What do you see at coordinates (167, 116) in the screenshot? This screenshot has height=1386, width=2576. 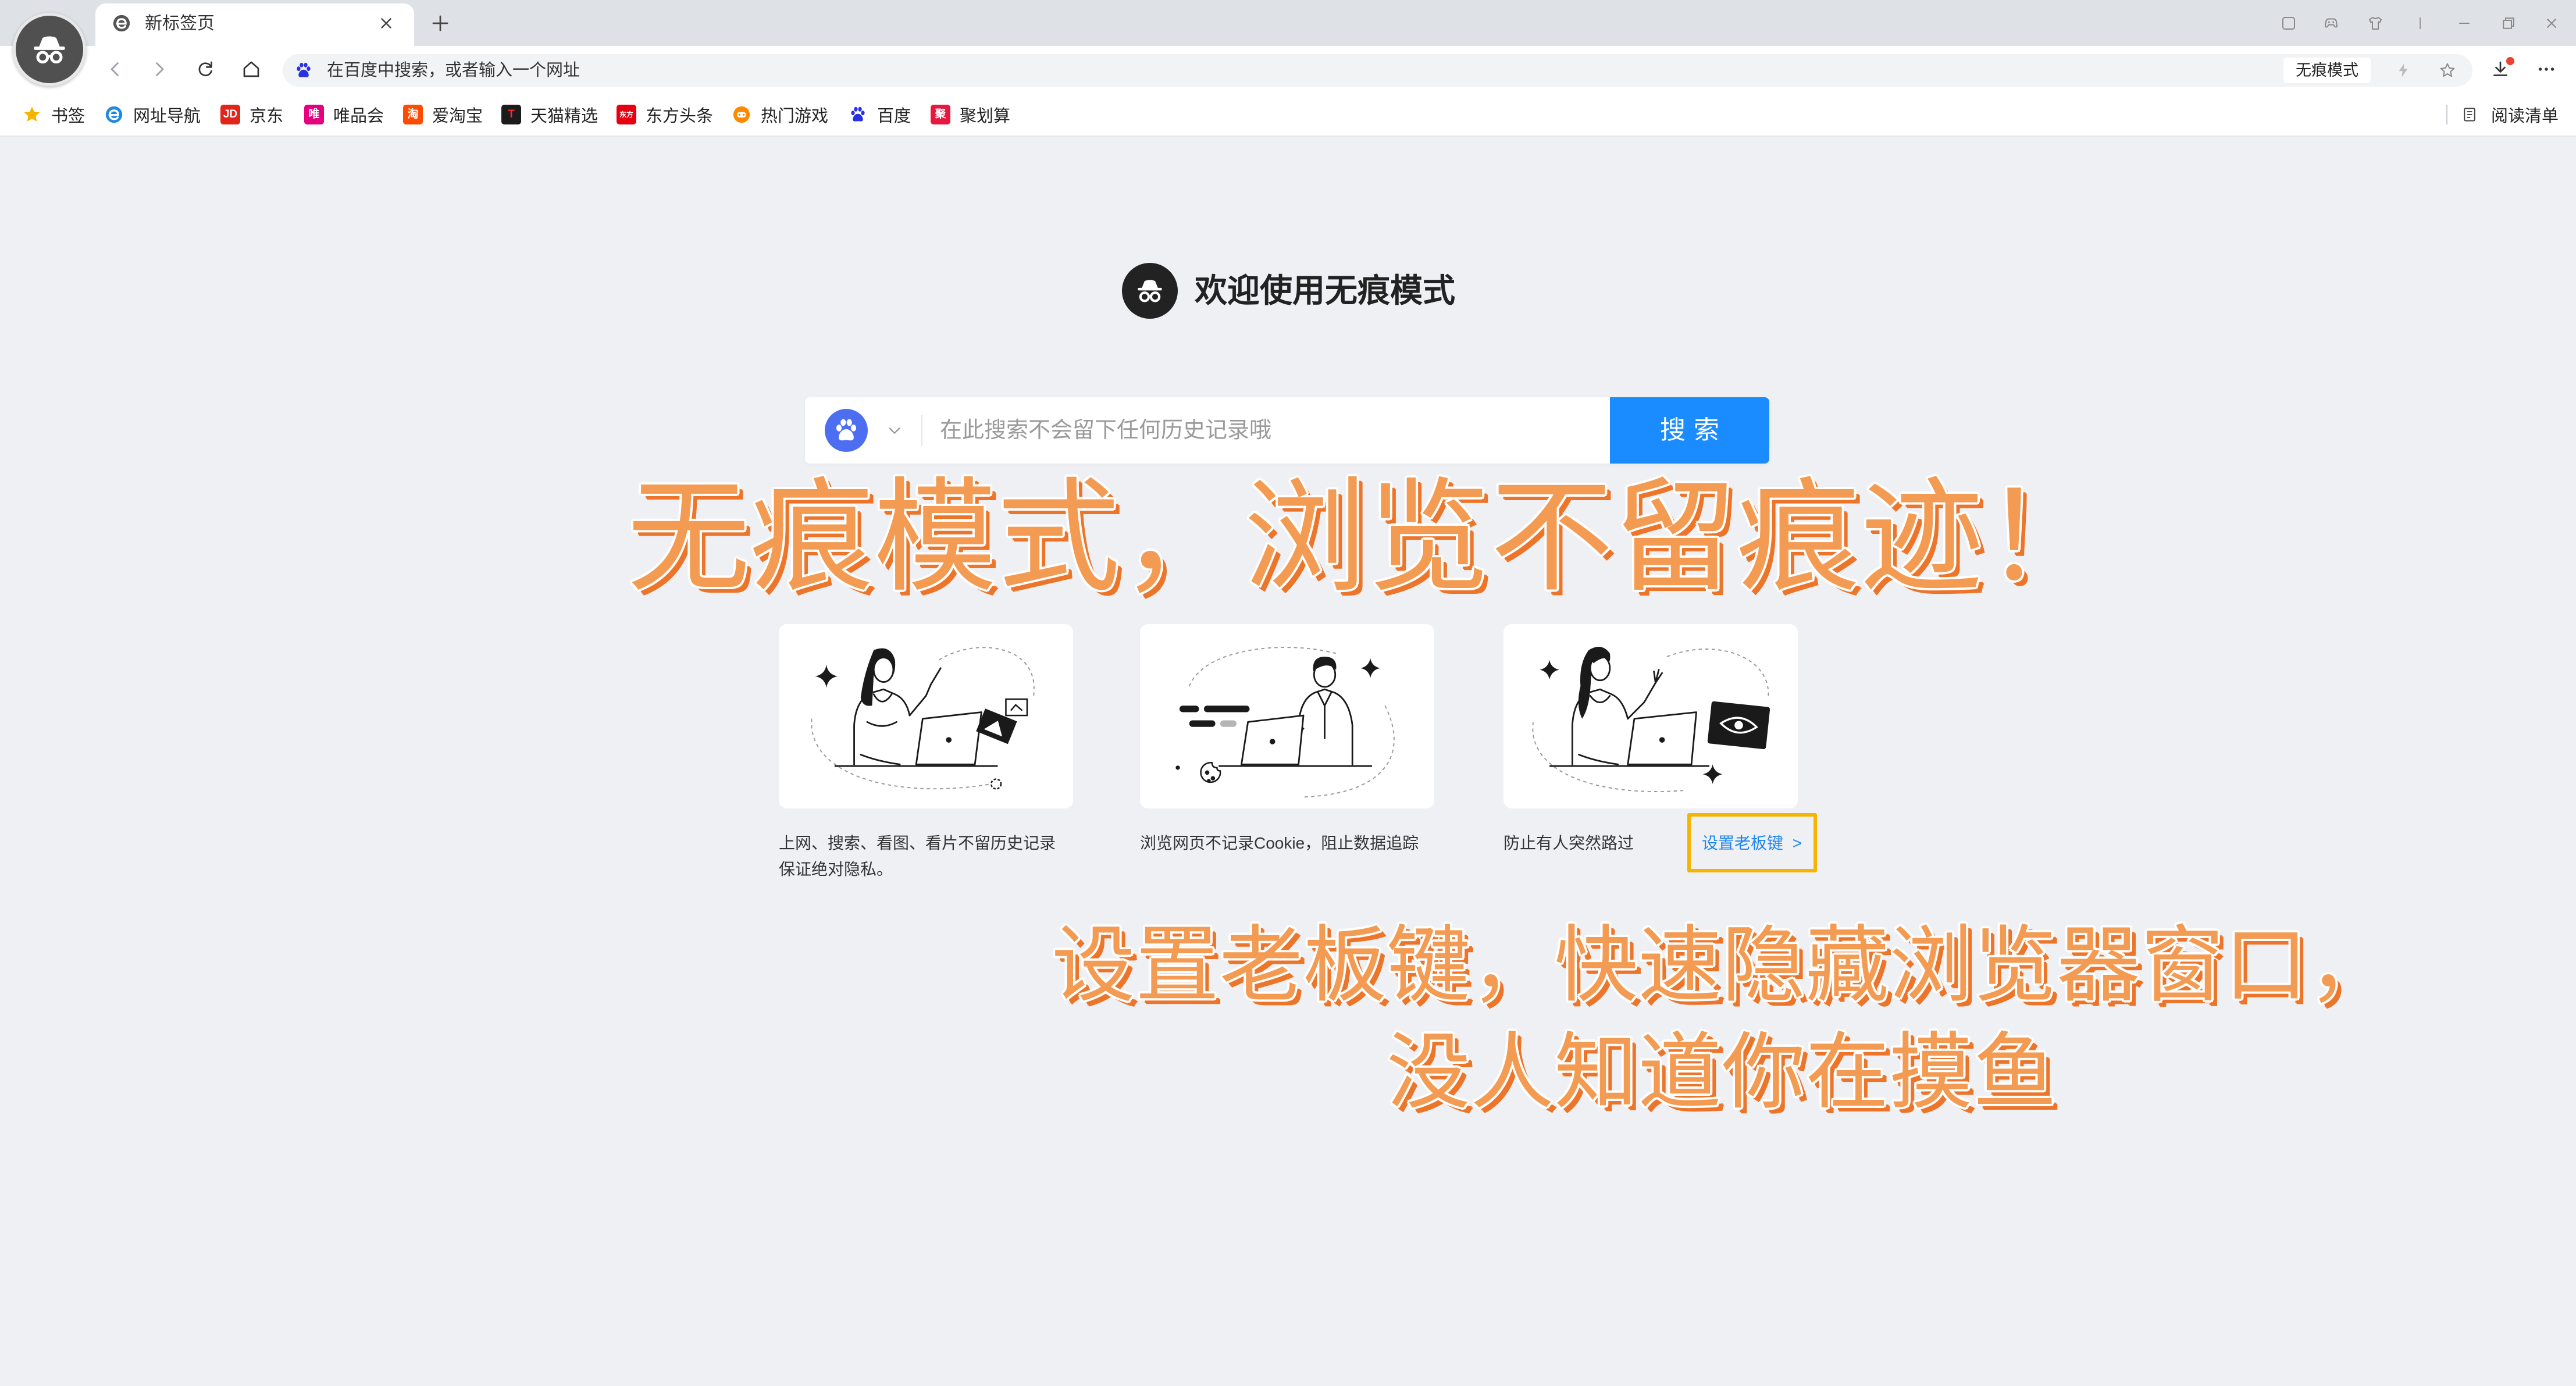 I see `bookmark-label: 网址导航` at bounding box center [167, 116].